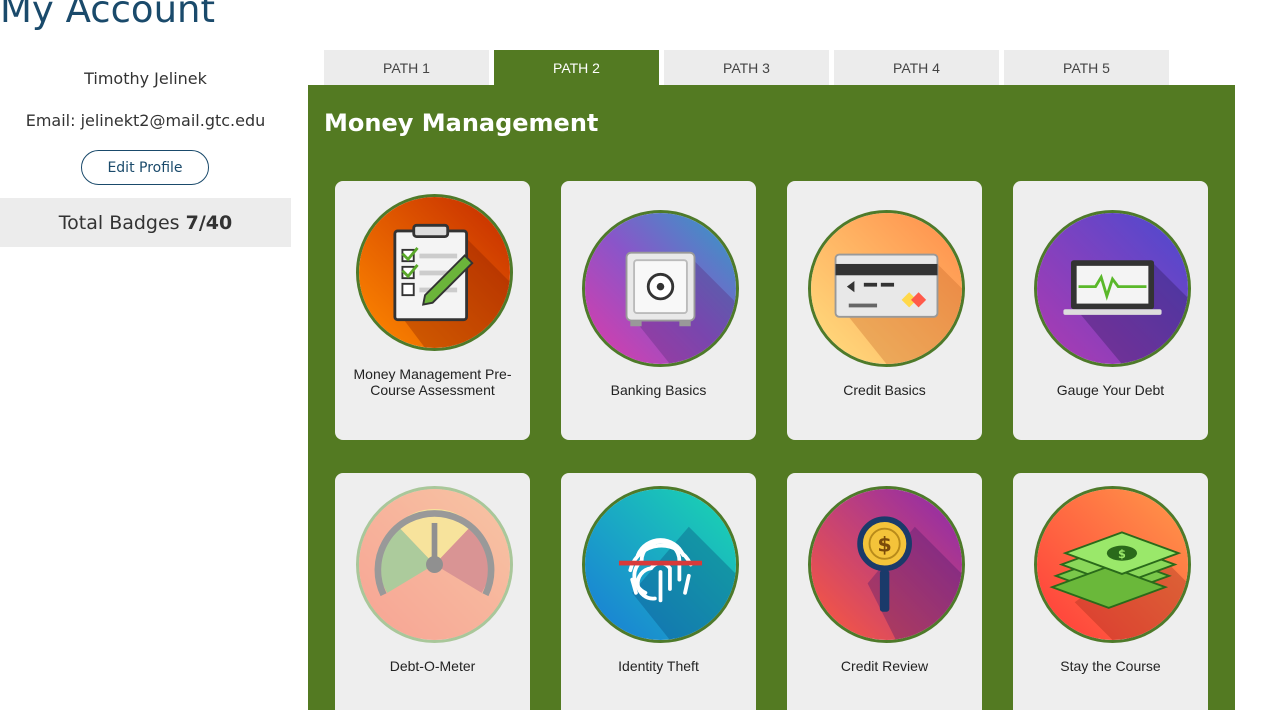 This screenshot has width=1283, height=710. What do you see at coordinates (884, 390) in the screenshot?
I see `badge-label: Credit Basics` at bounding box center [884, 390].